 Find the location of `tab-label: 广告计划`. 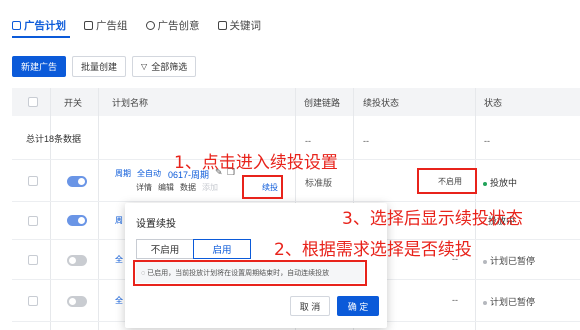

tab-label: 广告计划 is located at coordinates (45, 26).